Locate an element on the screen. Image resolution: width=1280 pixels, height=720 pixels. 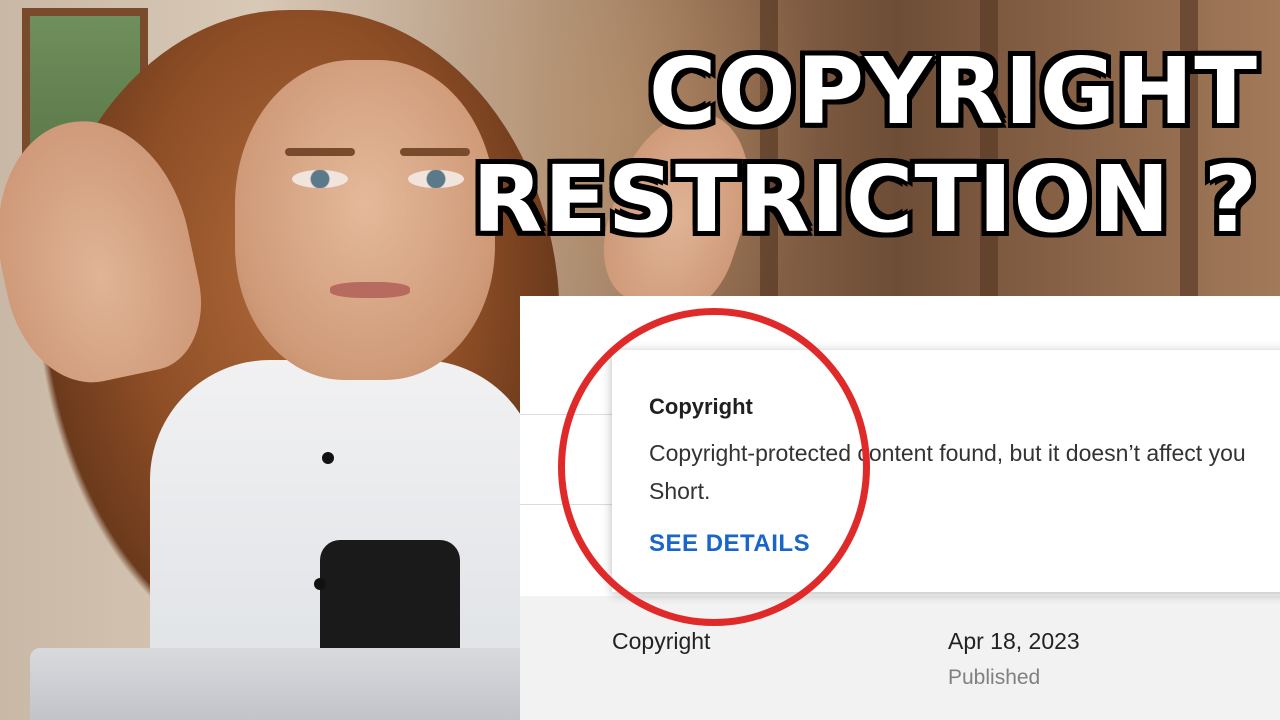
status-cell: Published is located at coordinates (994, 677).